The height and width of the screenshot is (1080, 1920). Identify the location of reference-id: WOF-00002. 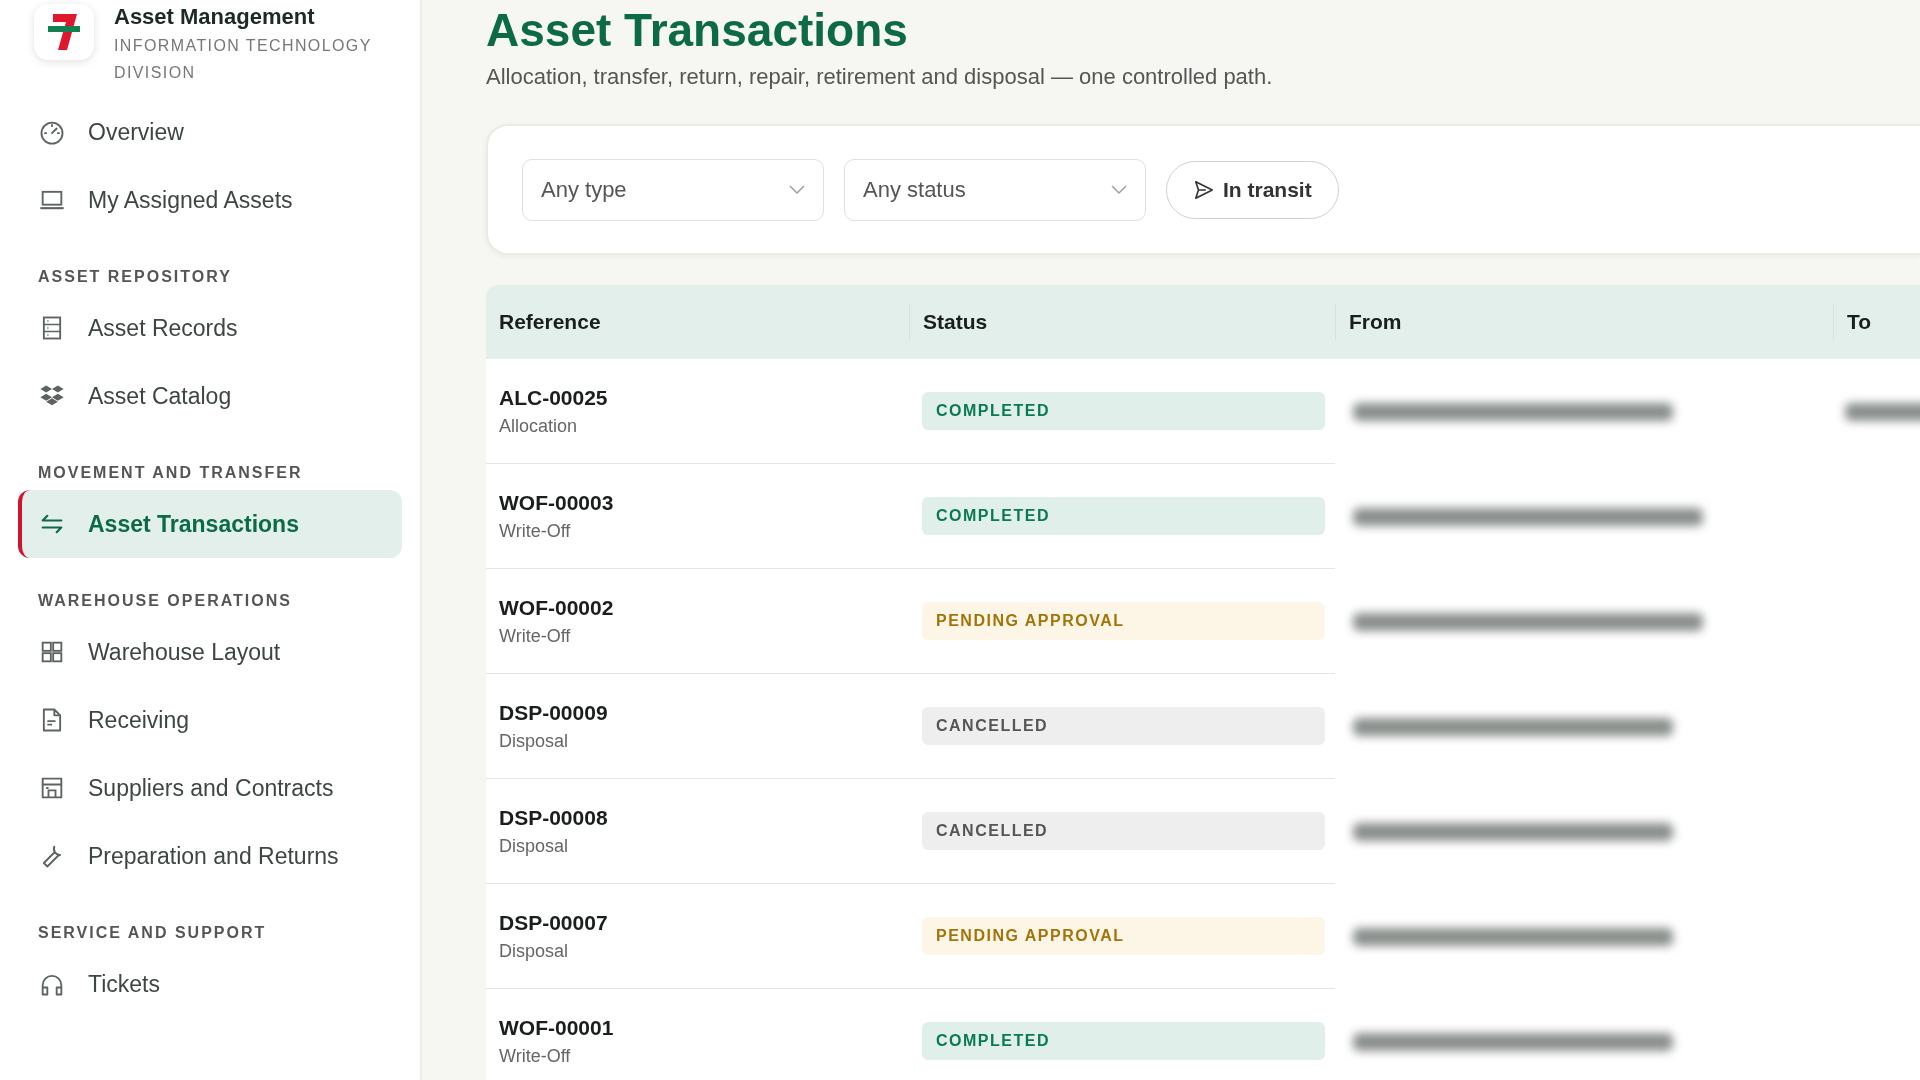
(704, 607).